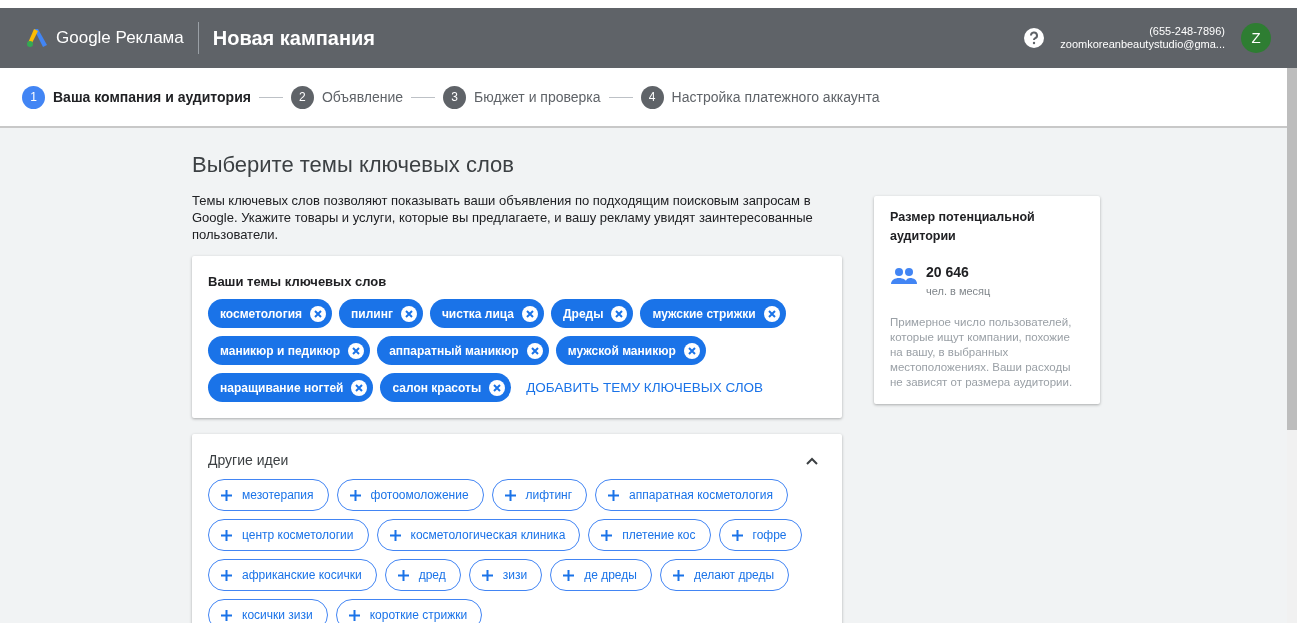 This screenshot has width=1297, height=623. I want to click on keyword-chip: аппаратный маникюр, so click(463, 351).